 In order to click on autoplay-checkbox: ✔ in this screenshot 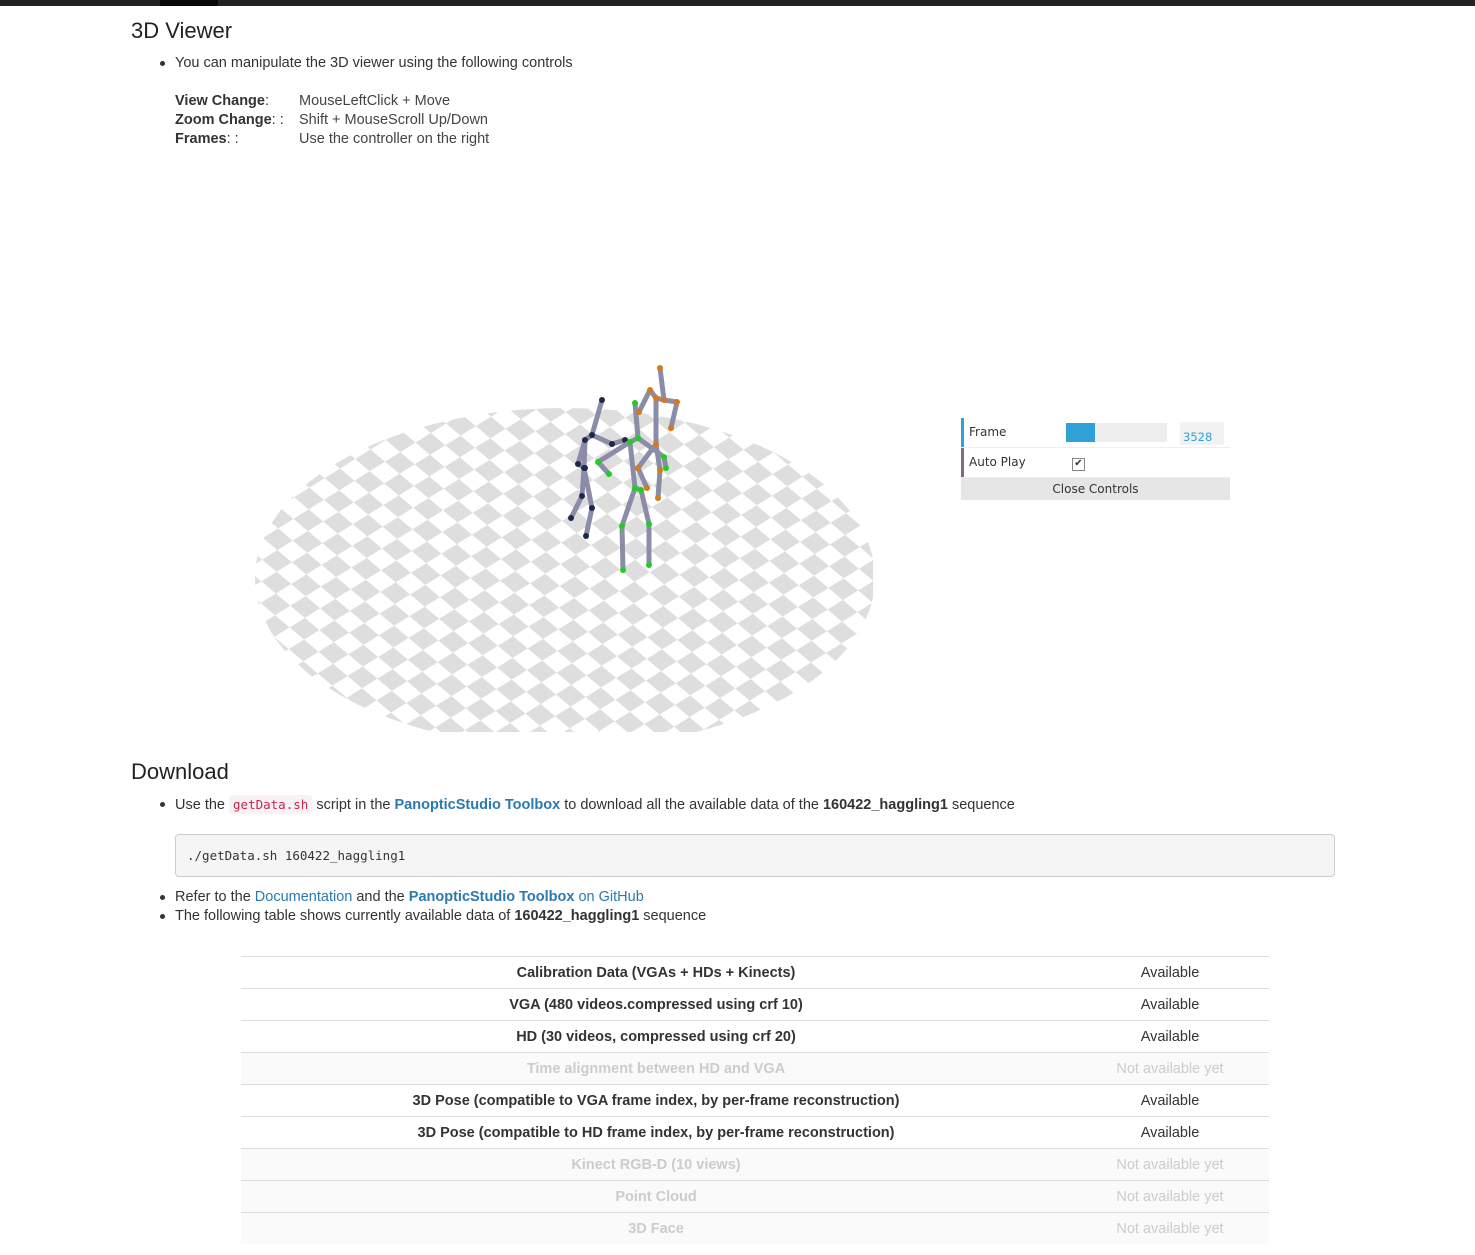, I will do `click(1078, 464)`.